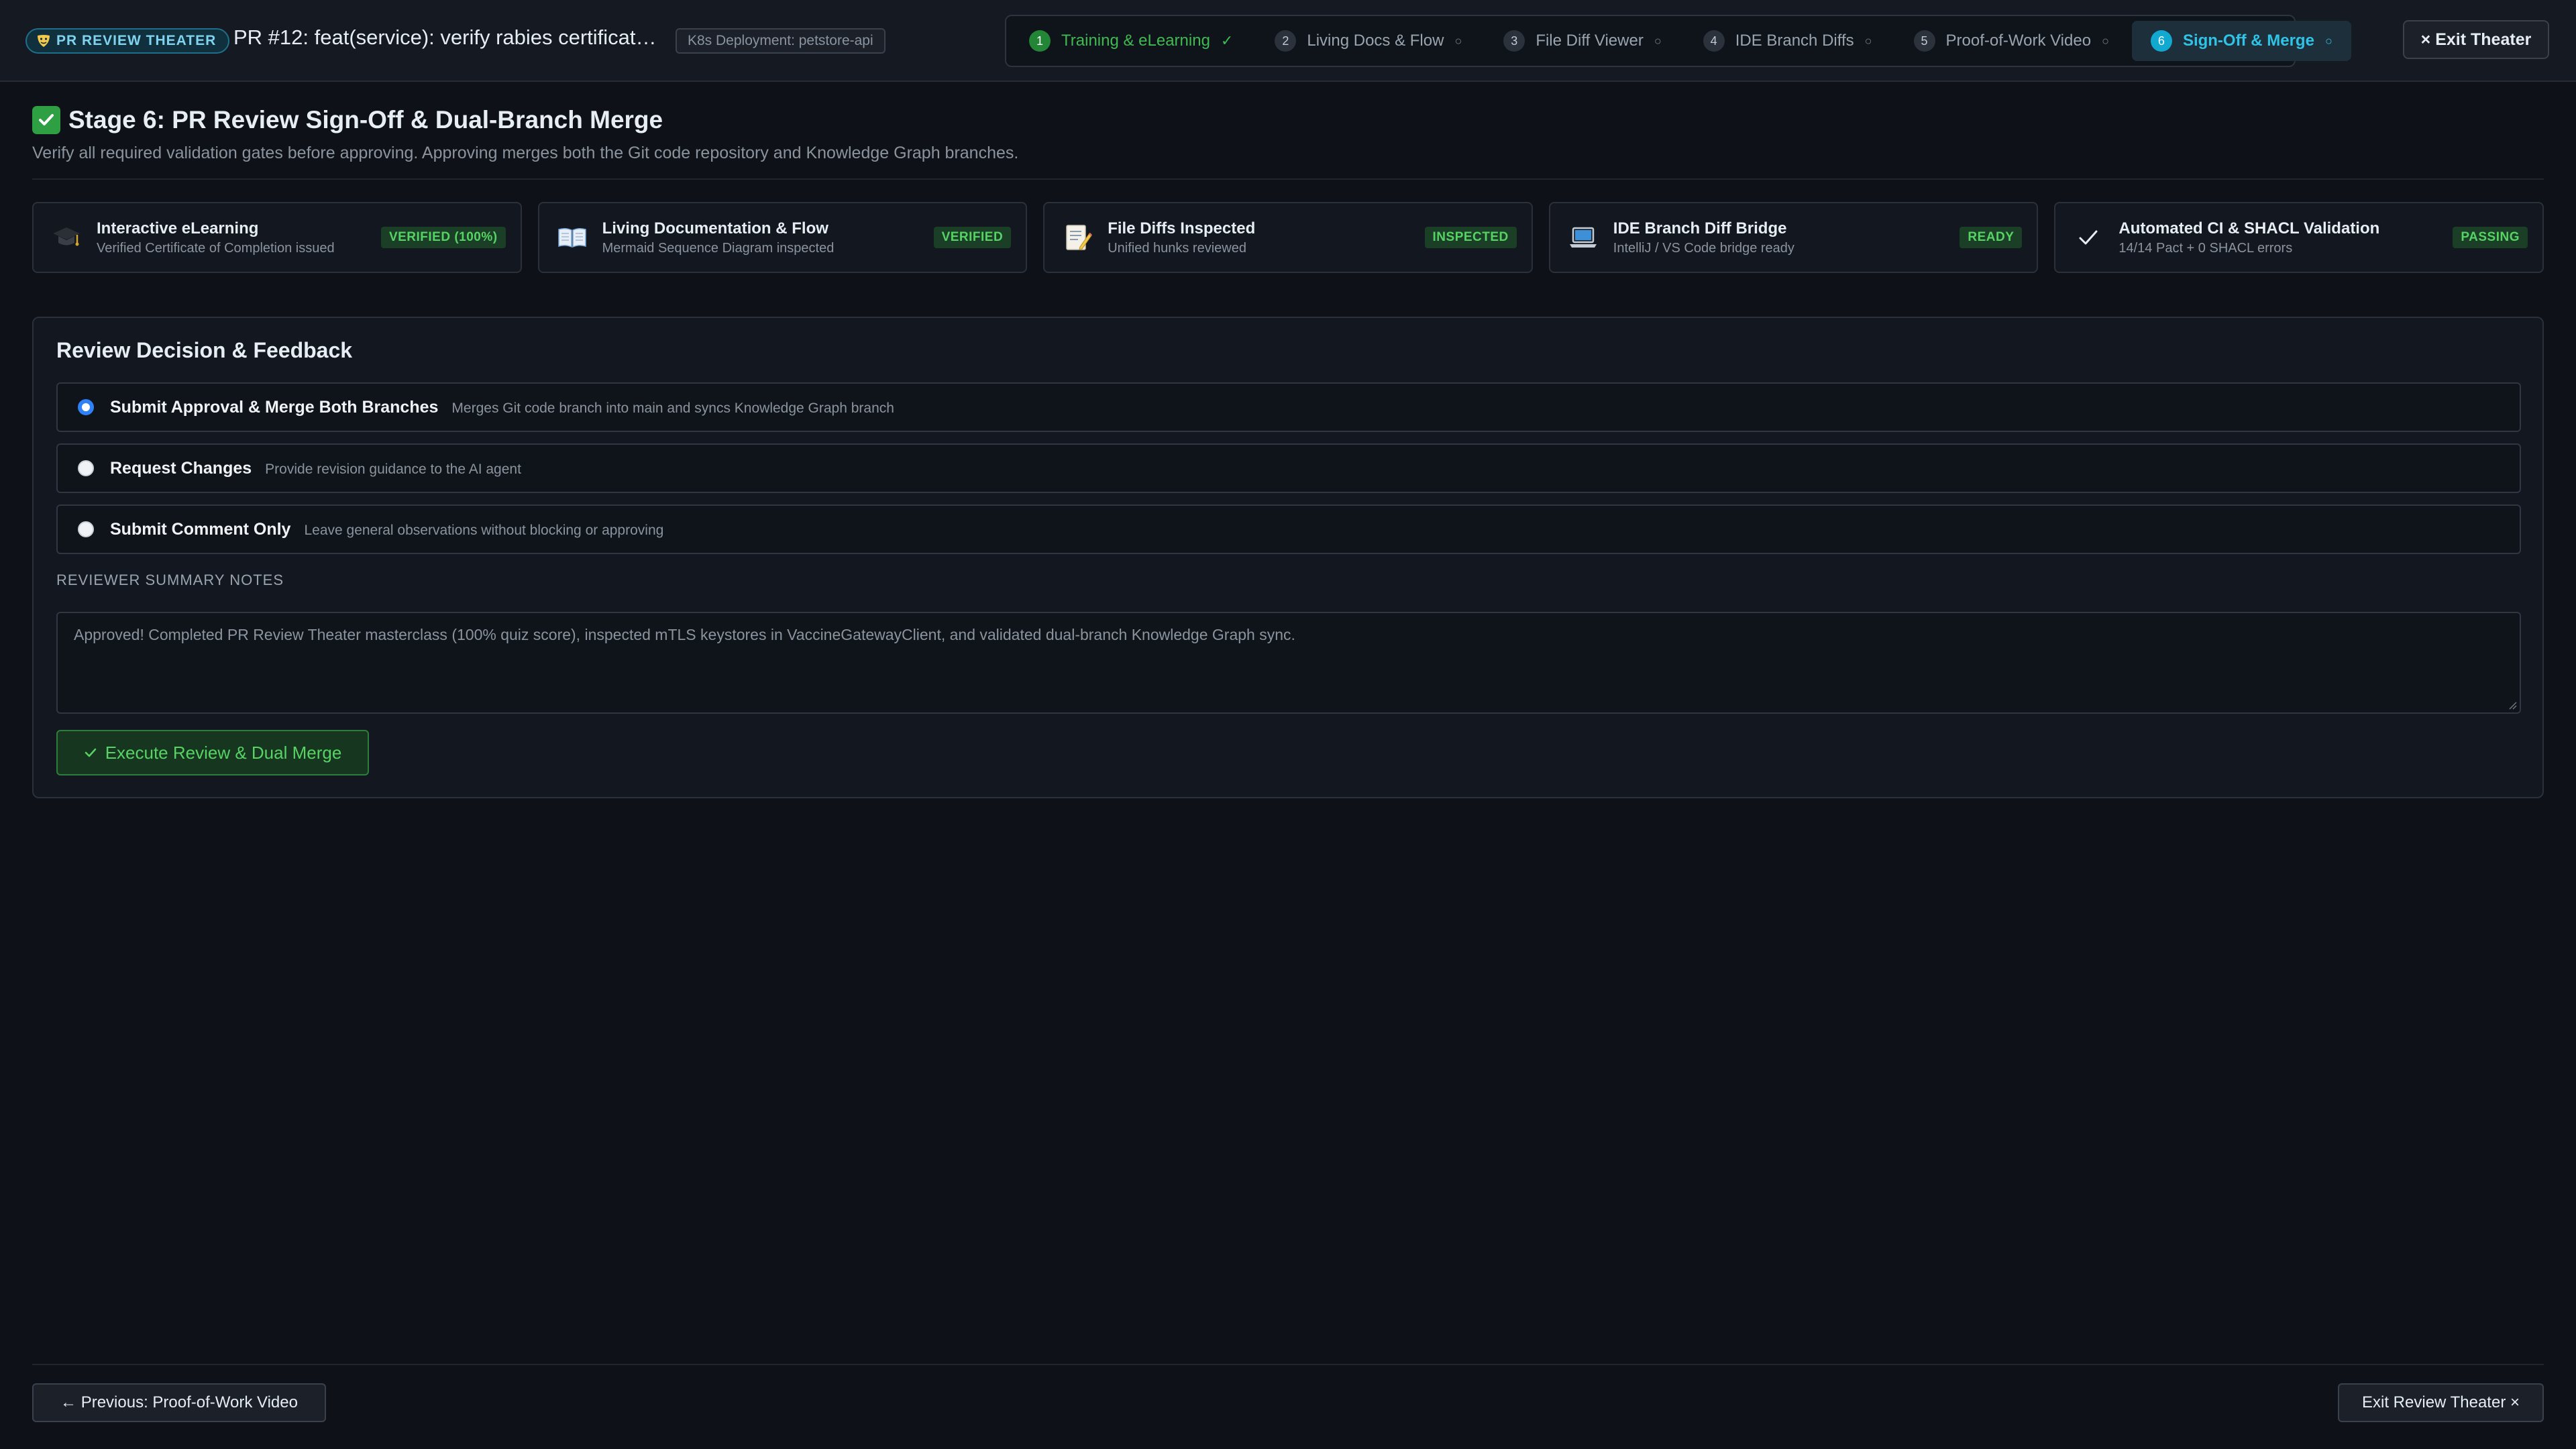 This screenshot has height=1449, width=2576. I want to click on step-living-docs: 2 Living Docs & Flow ○, so click(1368, 41).